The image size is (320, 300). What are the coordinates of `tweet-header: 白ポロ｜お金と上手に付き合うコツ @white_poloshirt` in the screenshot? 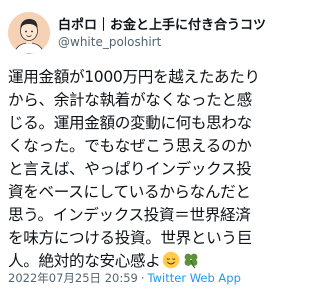 It's located at (150, 33).